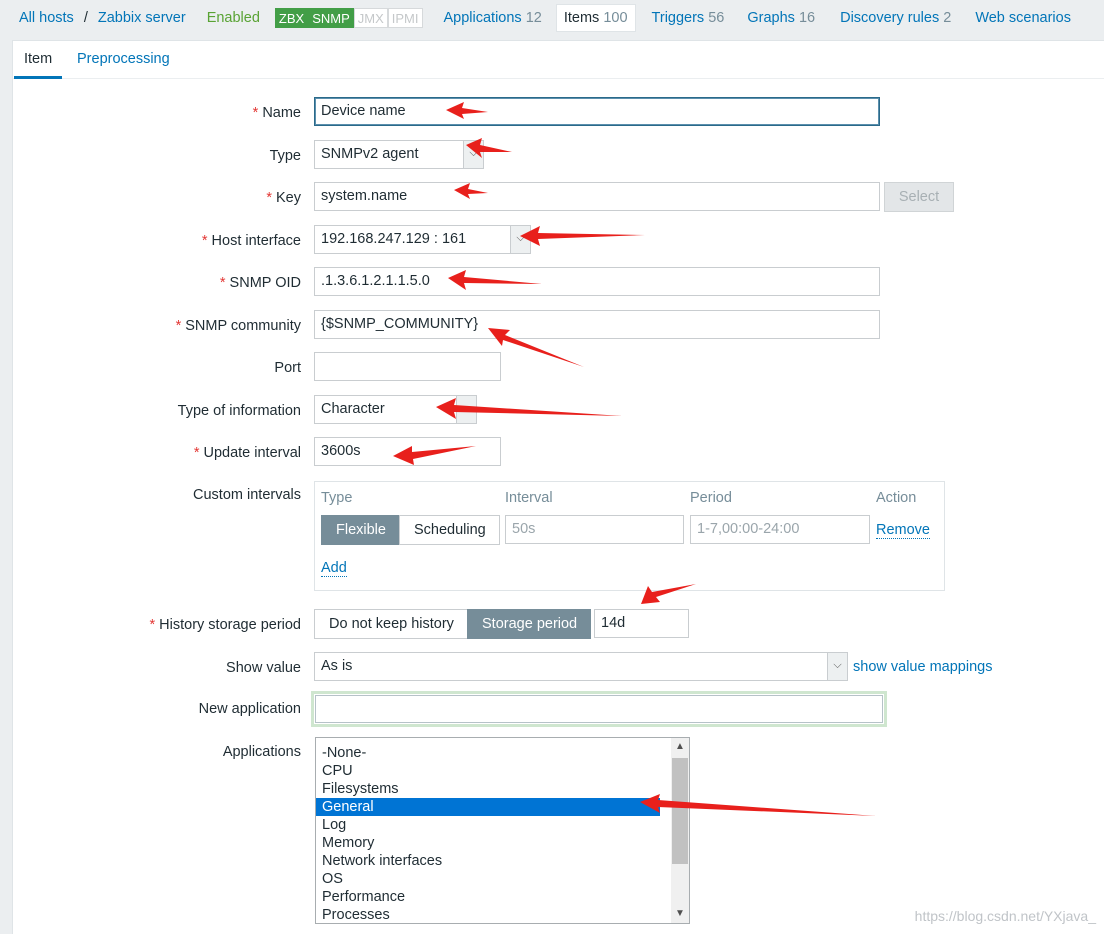 Image resolution: width=1104 pixels, height=934 pixels. I want to click on nav-graphs: Graphs 16, so click(781, 18).